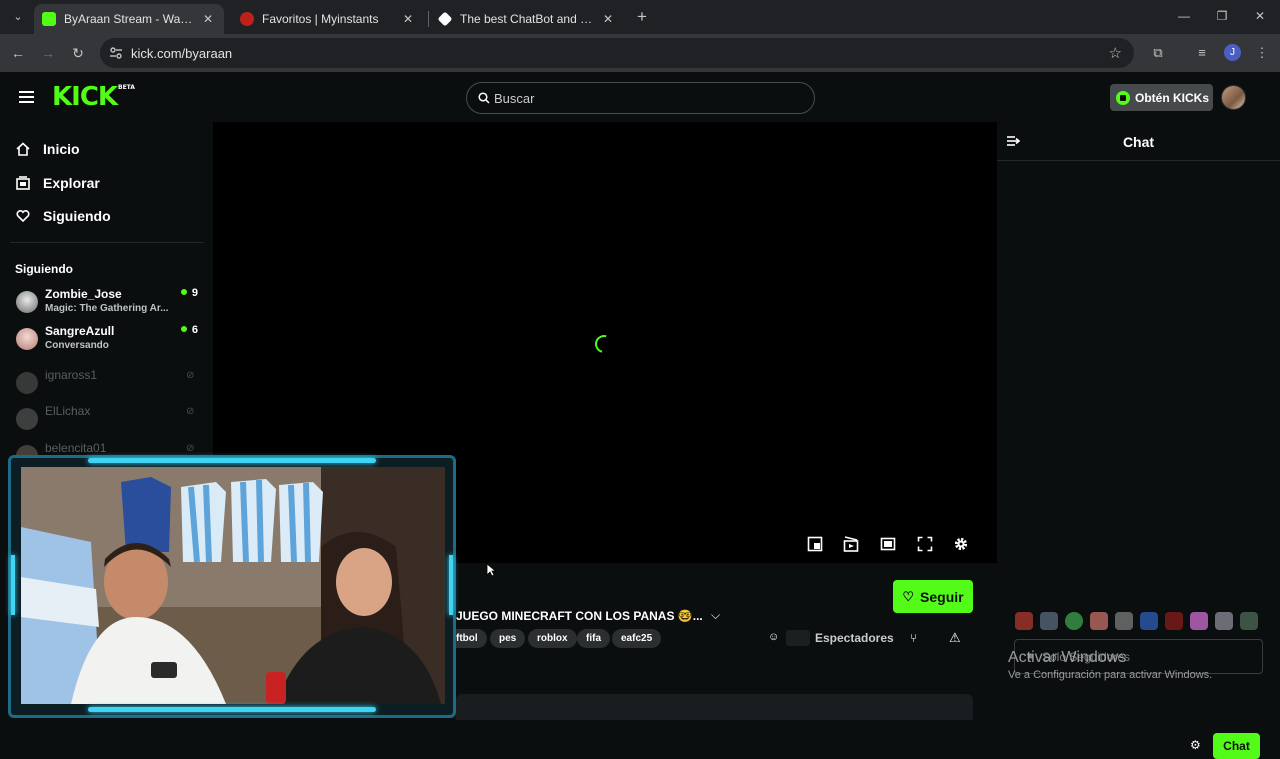  Describe the element at coordinates (1184, 16) in the screenshot. I see `minimize-icon: —` at that location.